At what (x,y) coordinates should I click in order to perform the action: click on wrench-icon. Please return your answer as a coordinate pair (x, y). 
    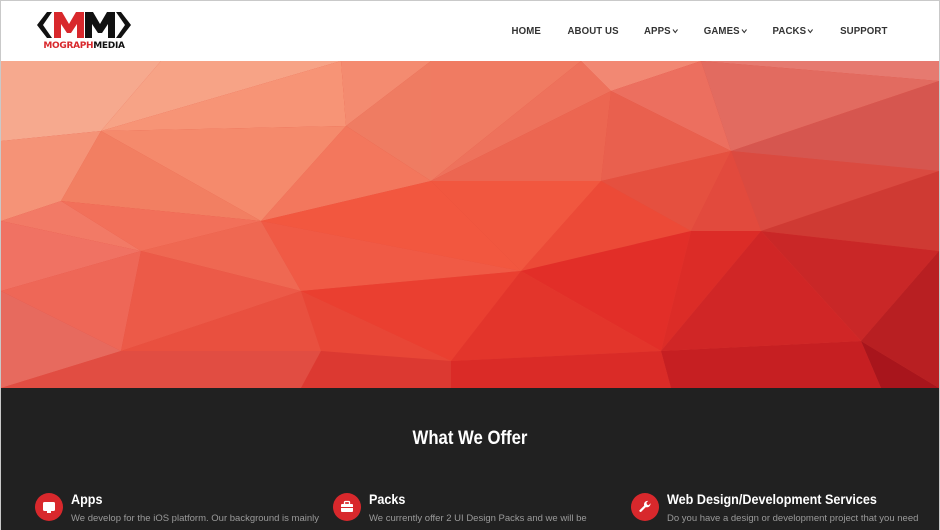
    Looking at the image, I should click on (645, 507).